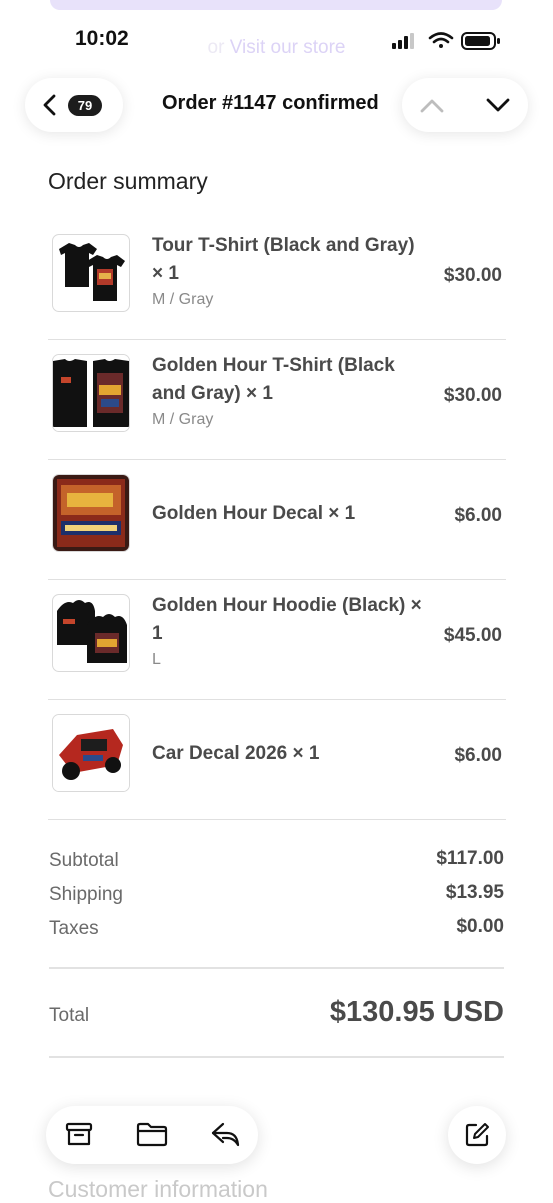  What do you see at coordinates (102, 38) in the screenshot?
I see `status-time: 10:02` at bounding box center [102, 38].